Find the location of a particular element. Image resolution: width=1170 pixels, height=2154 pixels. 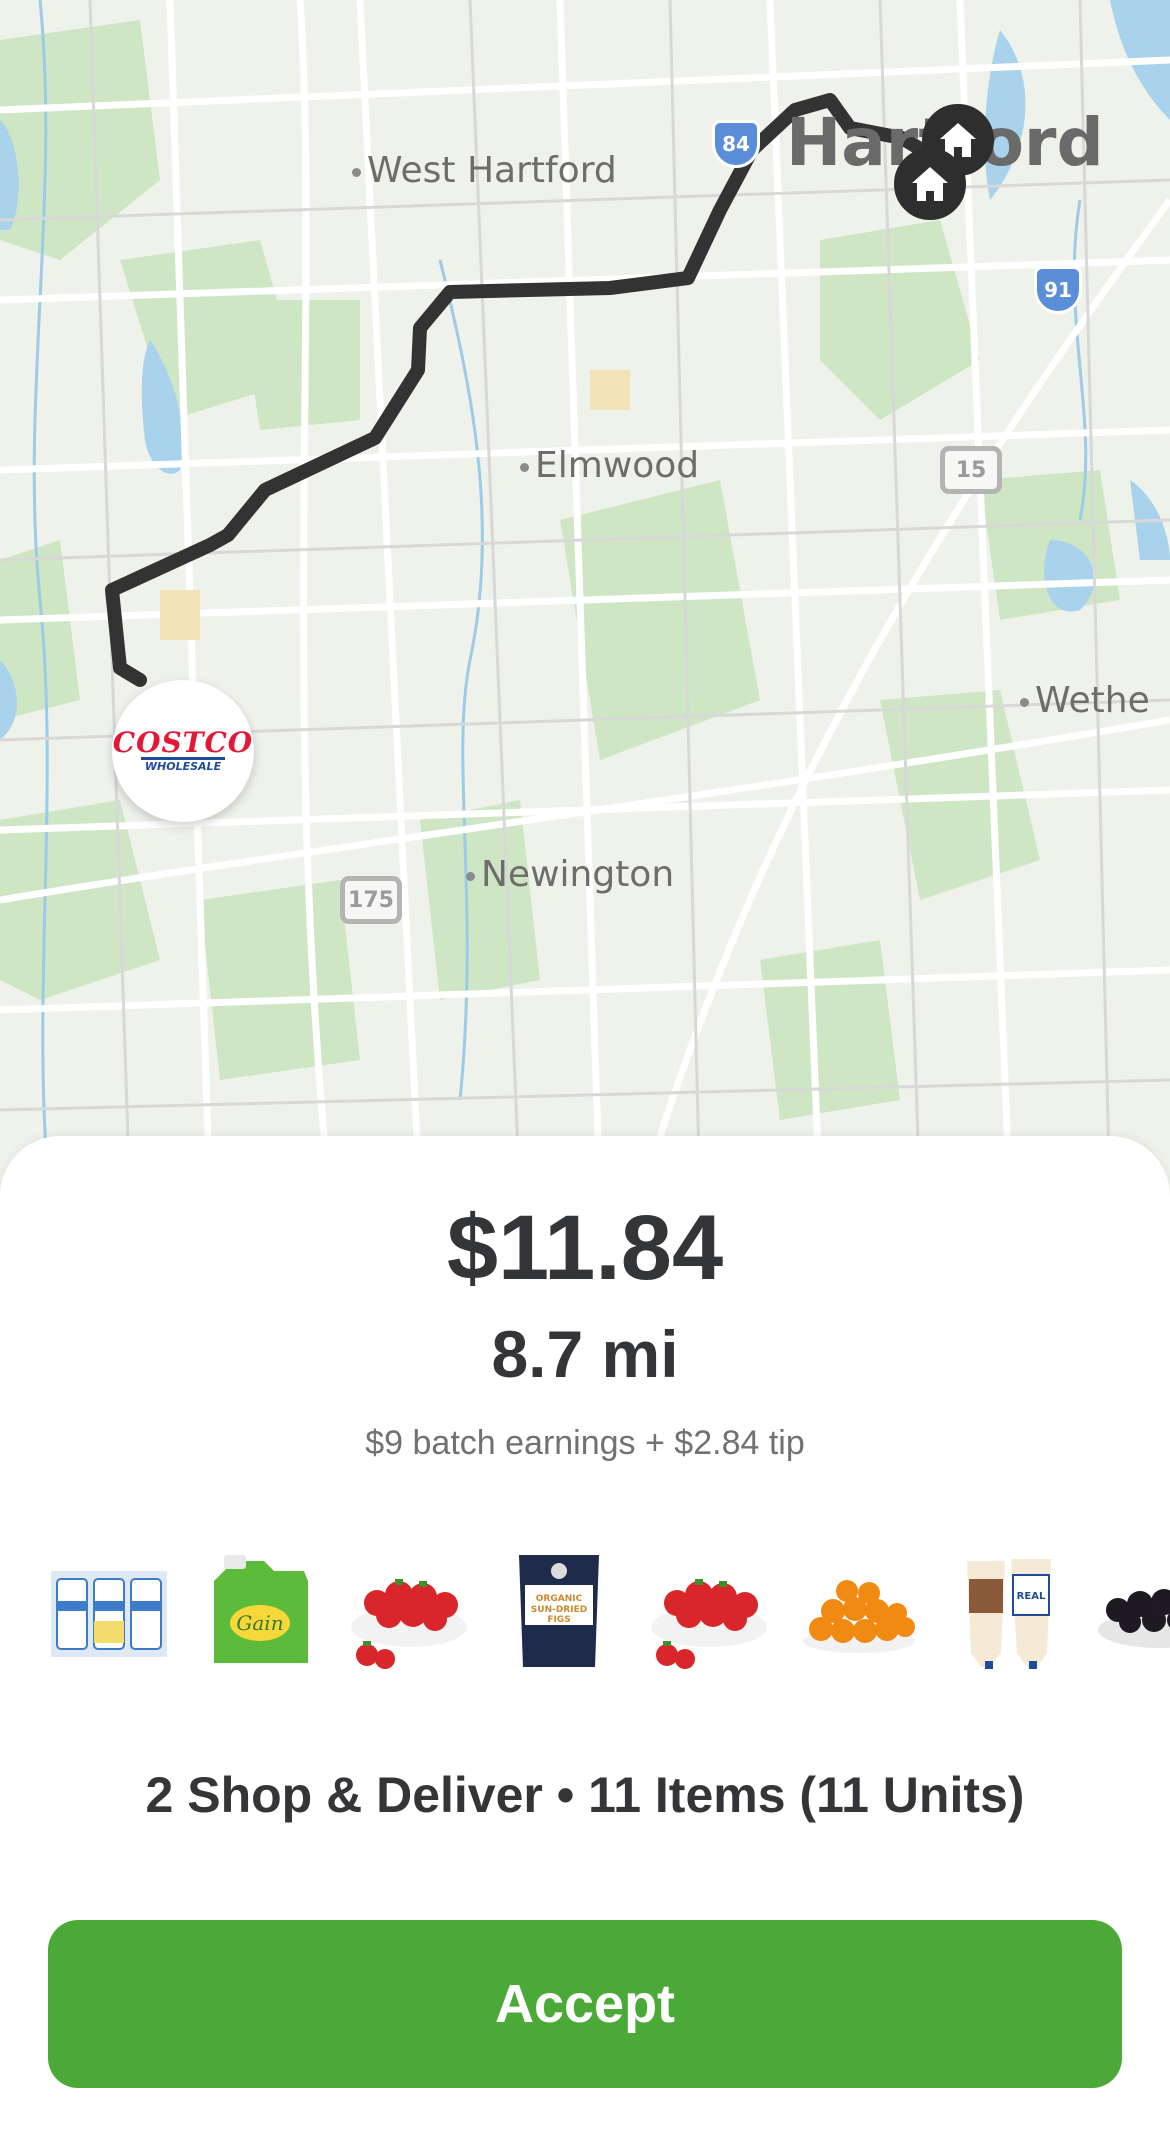

svg-text: SUN-DRIED is located at coordinates (559, 1610).